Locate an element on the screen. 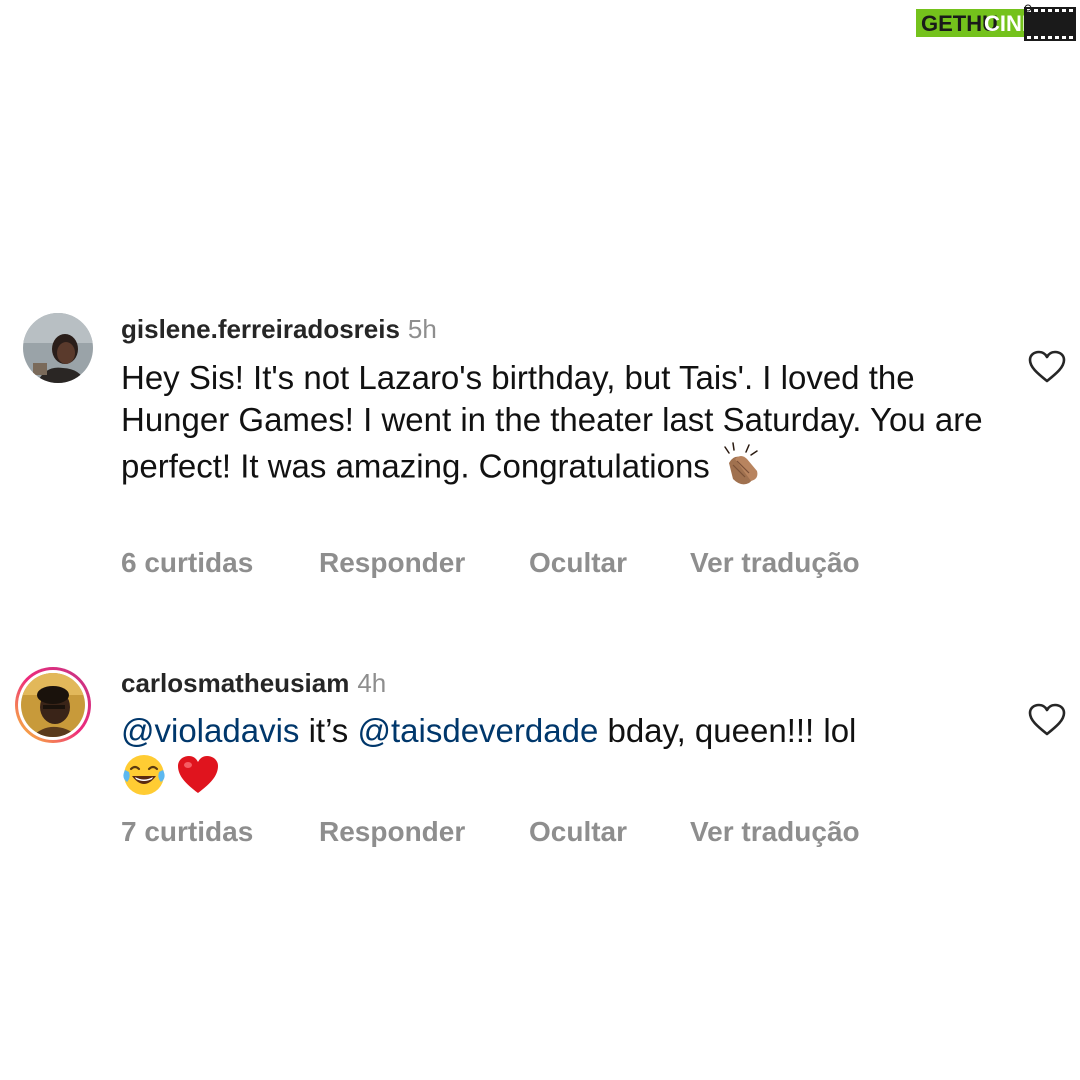 This screenshot has width=1080, height=1080. username: gislene.ferreiradosreis is located at coordinates (260, 329).